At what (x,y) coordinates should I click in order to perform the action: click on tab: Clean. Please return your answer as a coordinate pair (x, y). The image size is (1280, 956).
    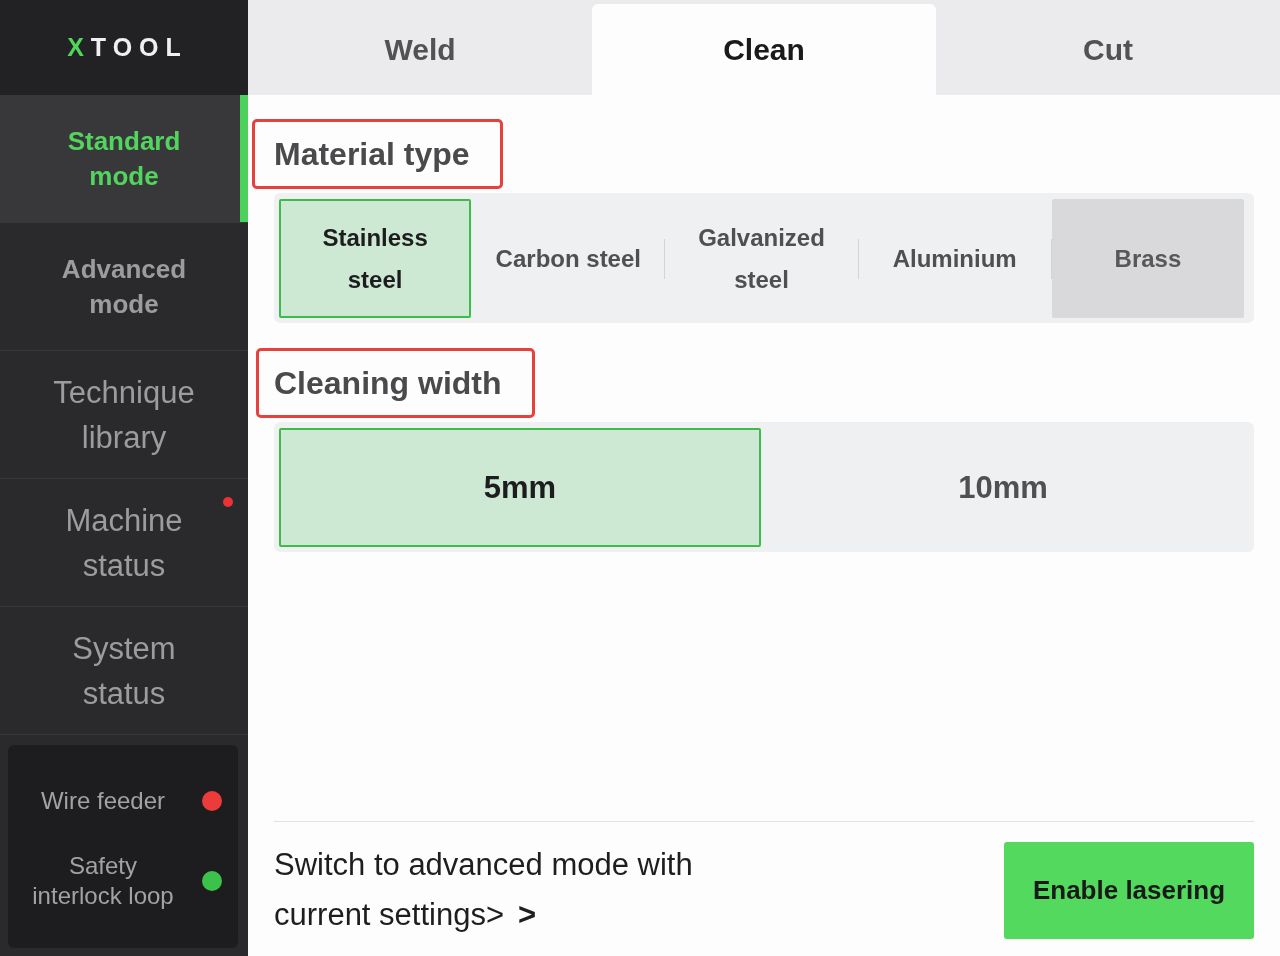
    Looking at the image, I should click on (764, 49).